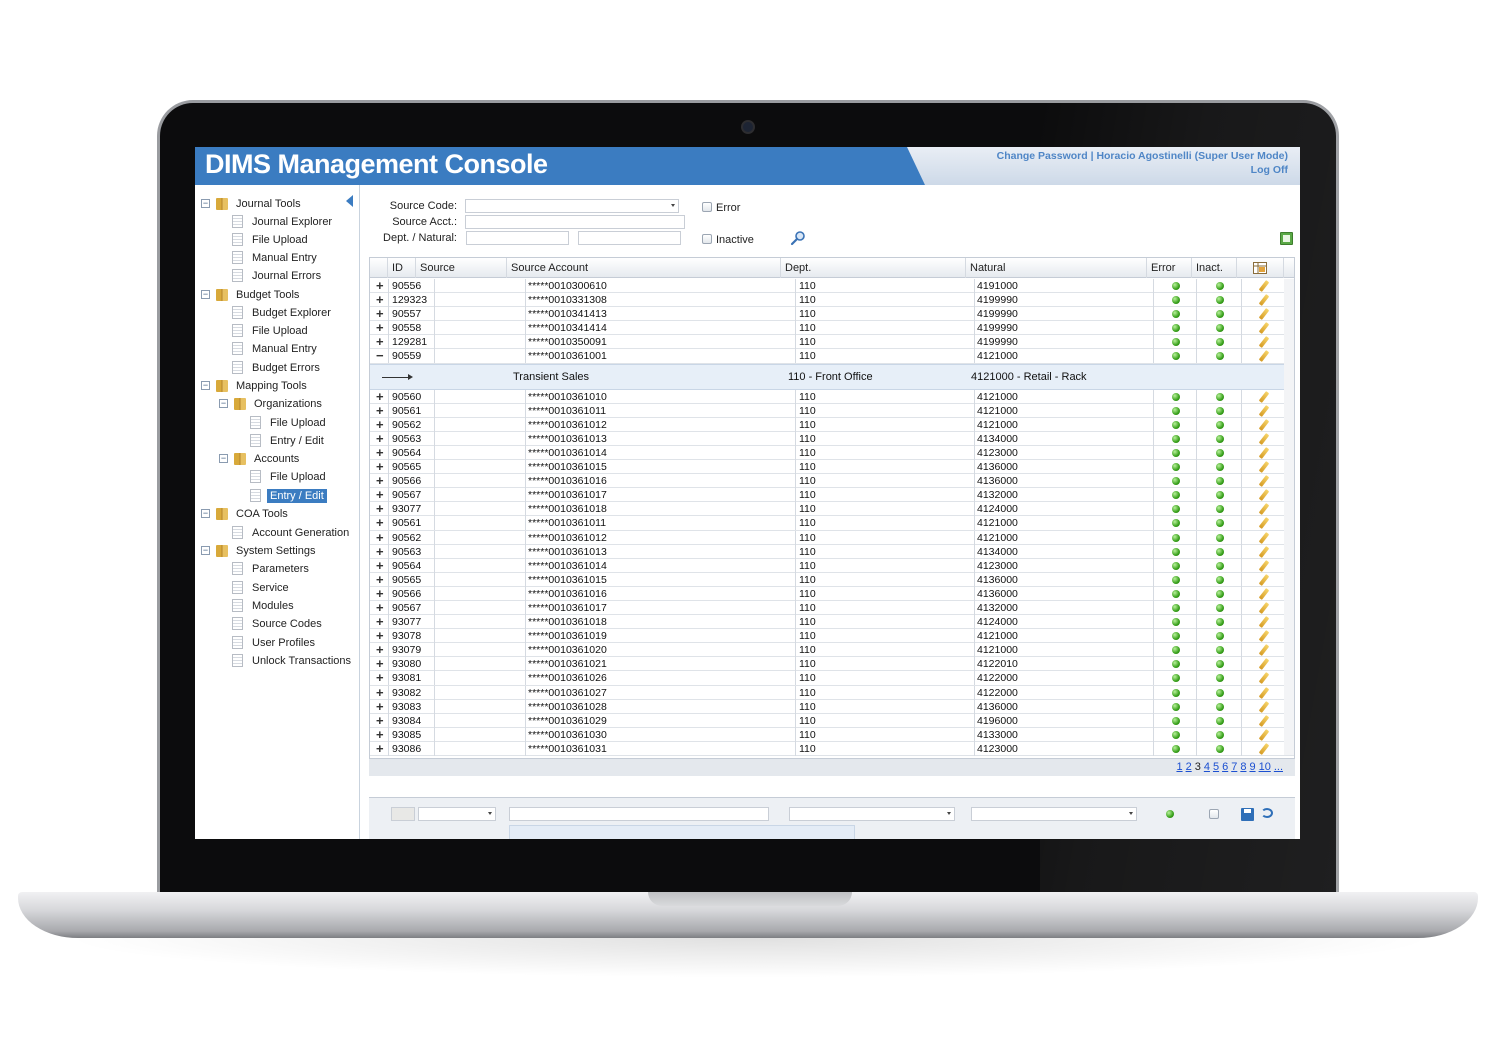  What do you see at coordinates (644, 268) in the screenshot?
I see `col-source-account-header: Source Account` at bounding box center [644, 268].